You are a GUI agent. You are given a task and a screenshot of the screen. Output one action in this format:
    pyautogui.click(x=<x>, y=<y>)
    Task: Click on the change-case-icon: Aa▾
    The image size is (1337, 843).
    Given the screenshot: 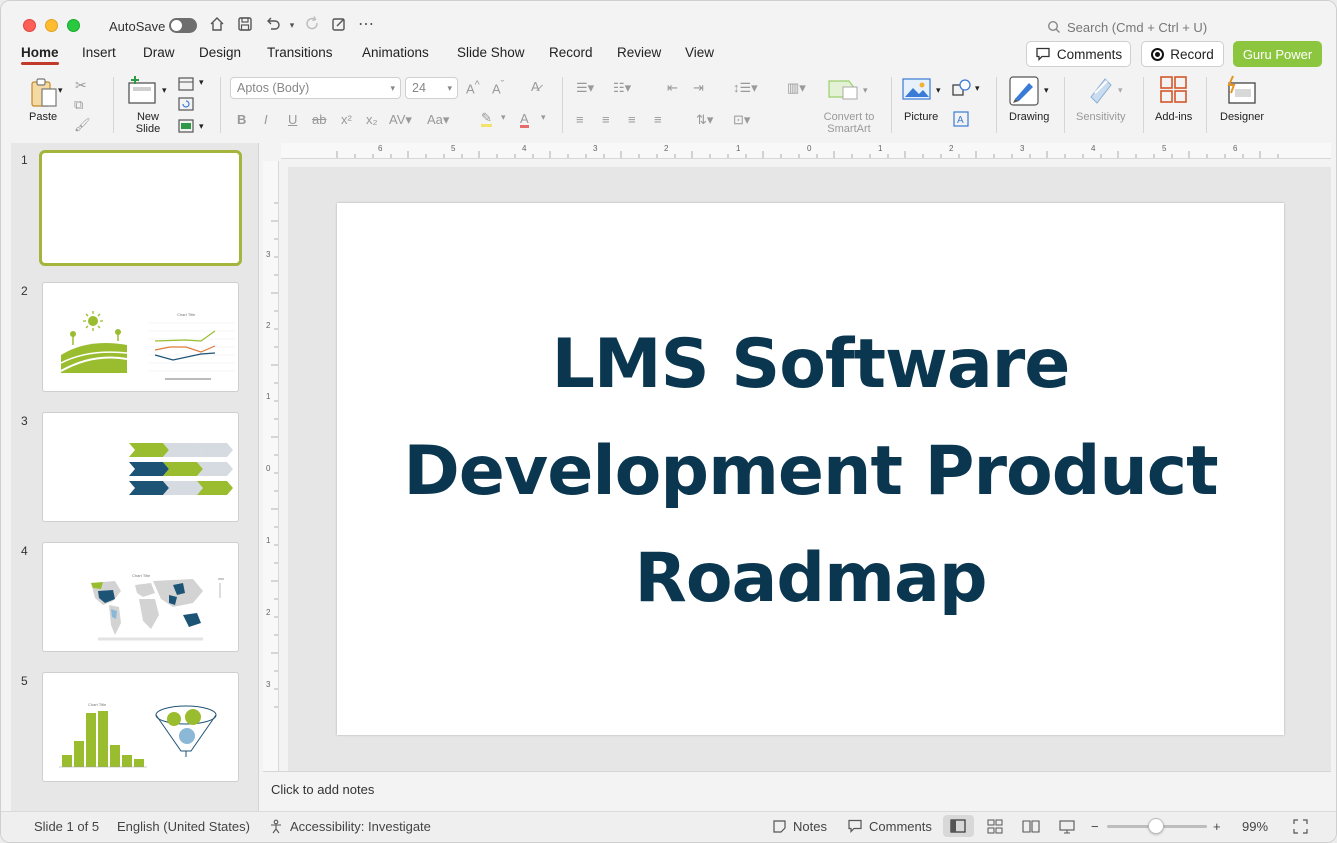 What is the action you would take?
    pyautogui.click(x=438, y=120)
    